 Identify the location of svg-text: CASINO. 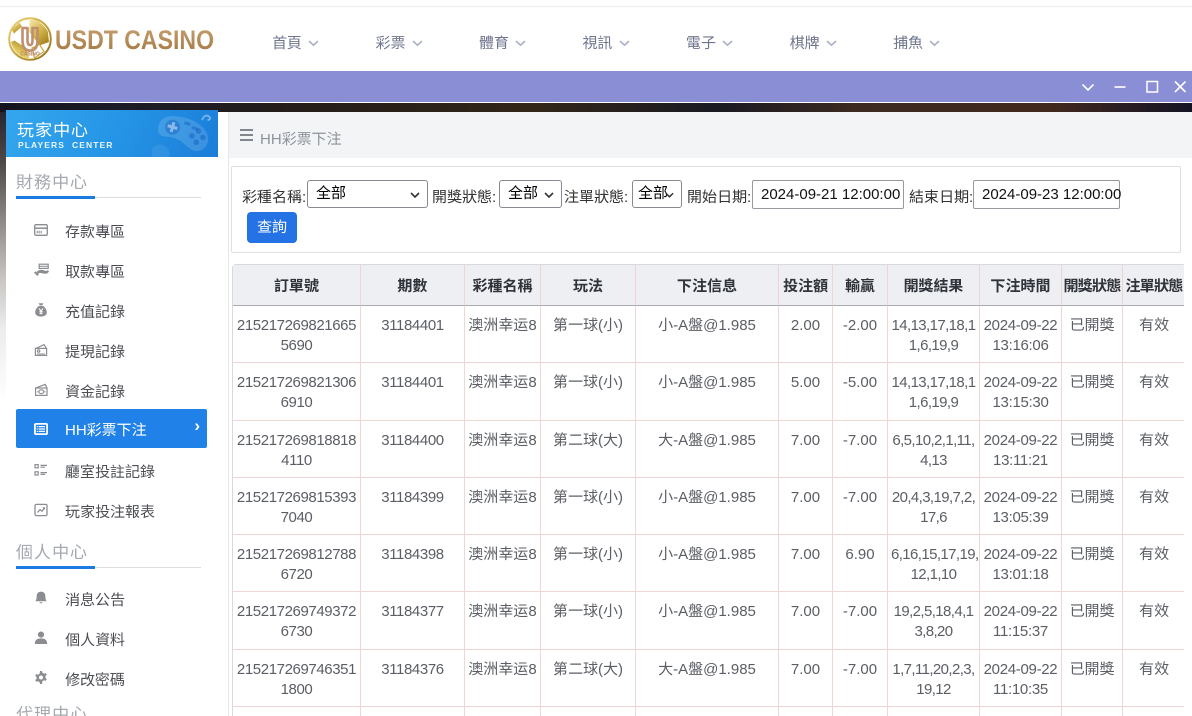
(30, 55).